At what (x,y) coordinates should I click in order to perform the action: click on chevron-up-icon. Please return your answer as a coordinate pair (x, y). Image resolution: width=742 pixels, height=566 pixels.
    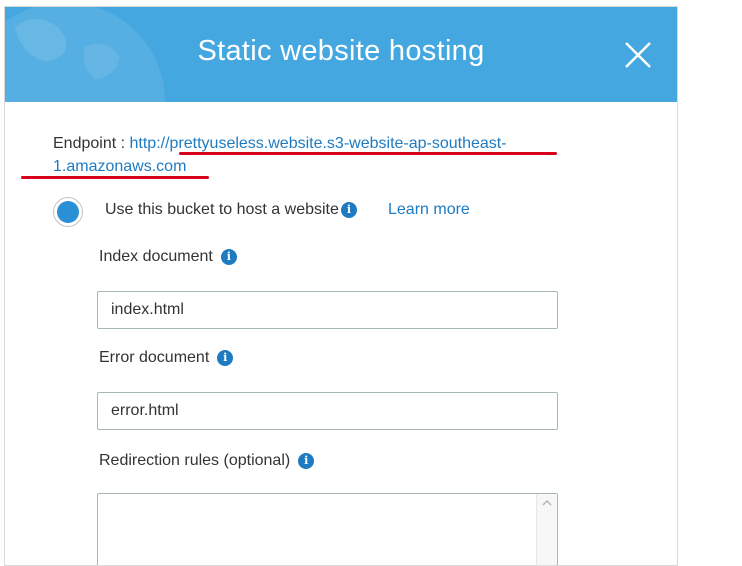
    Looking at the image, I should click on (547, 503).